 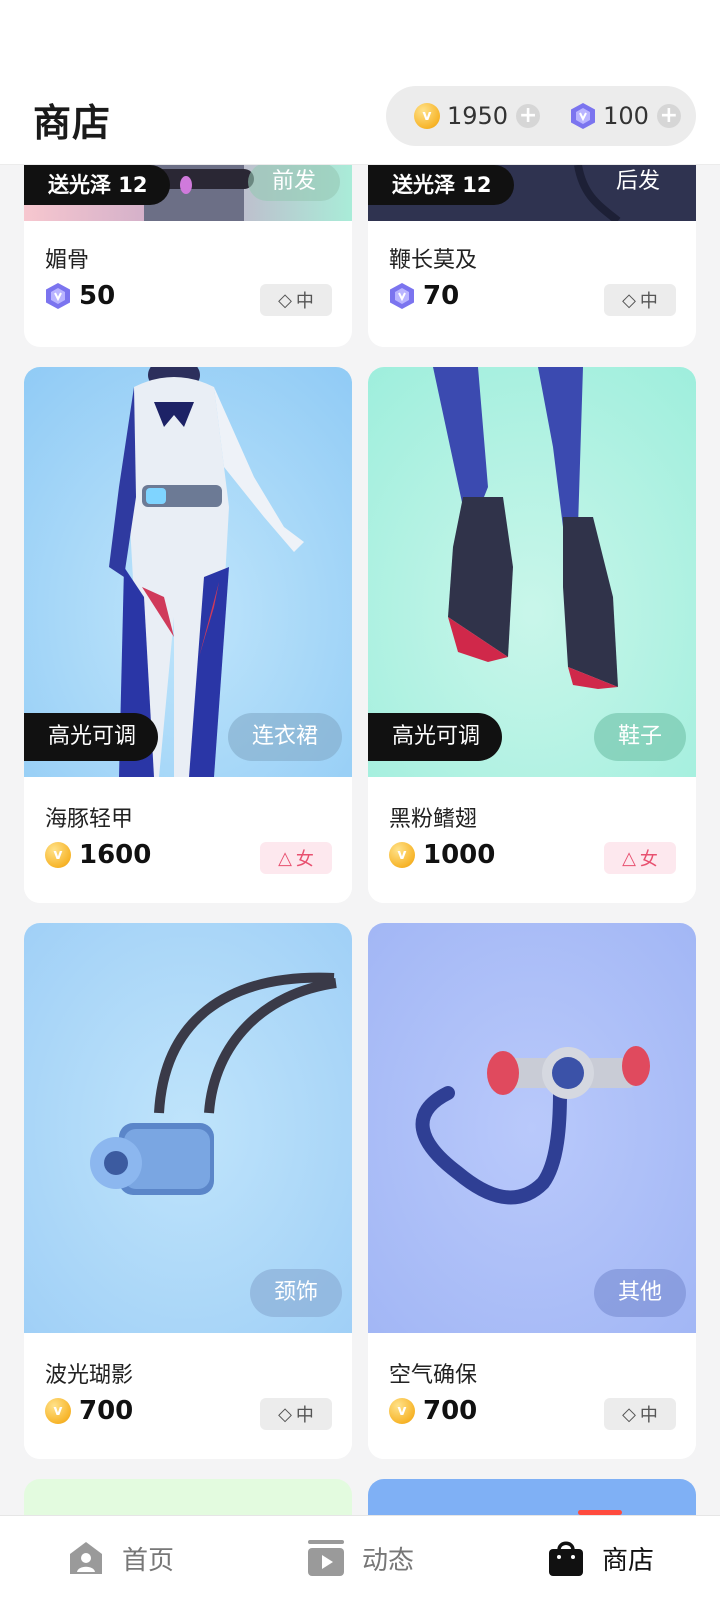 I want to click on nav-home-label: 首页, so click(x=147, y=1560).